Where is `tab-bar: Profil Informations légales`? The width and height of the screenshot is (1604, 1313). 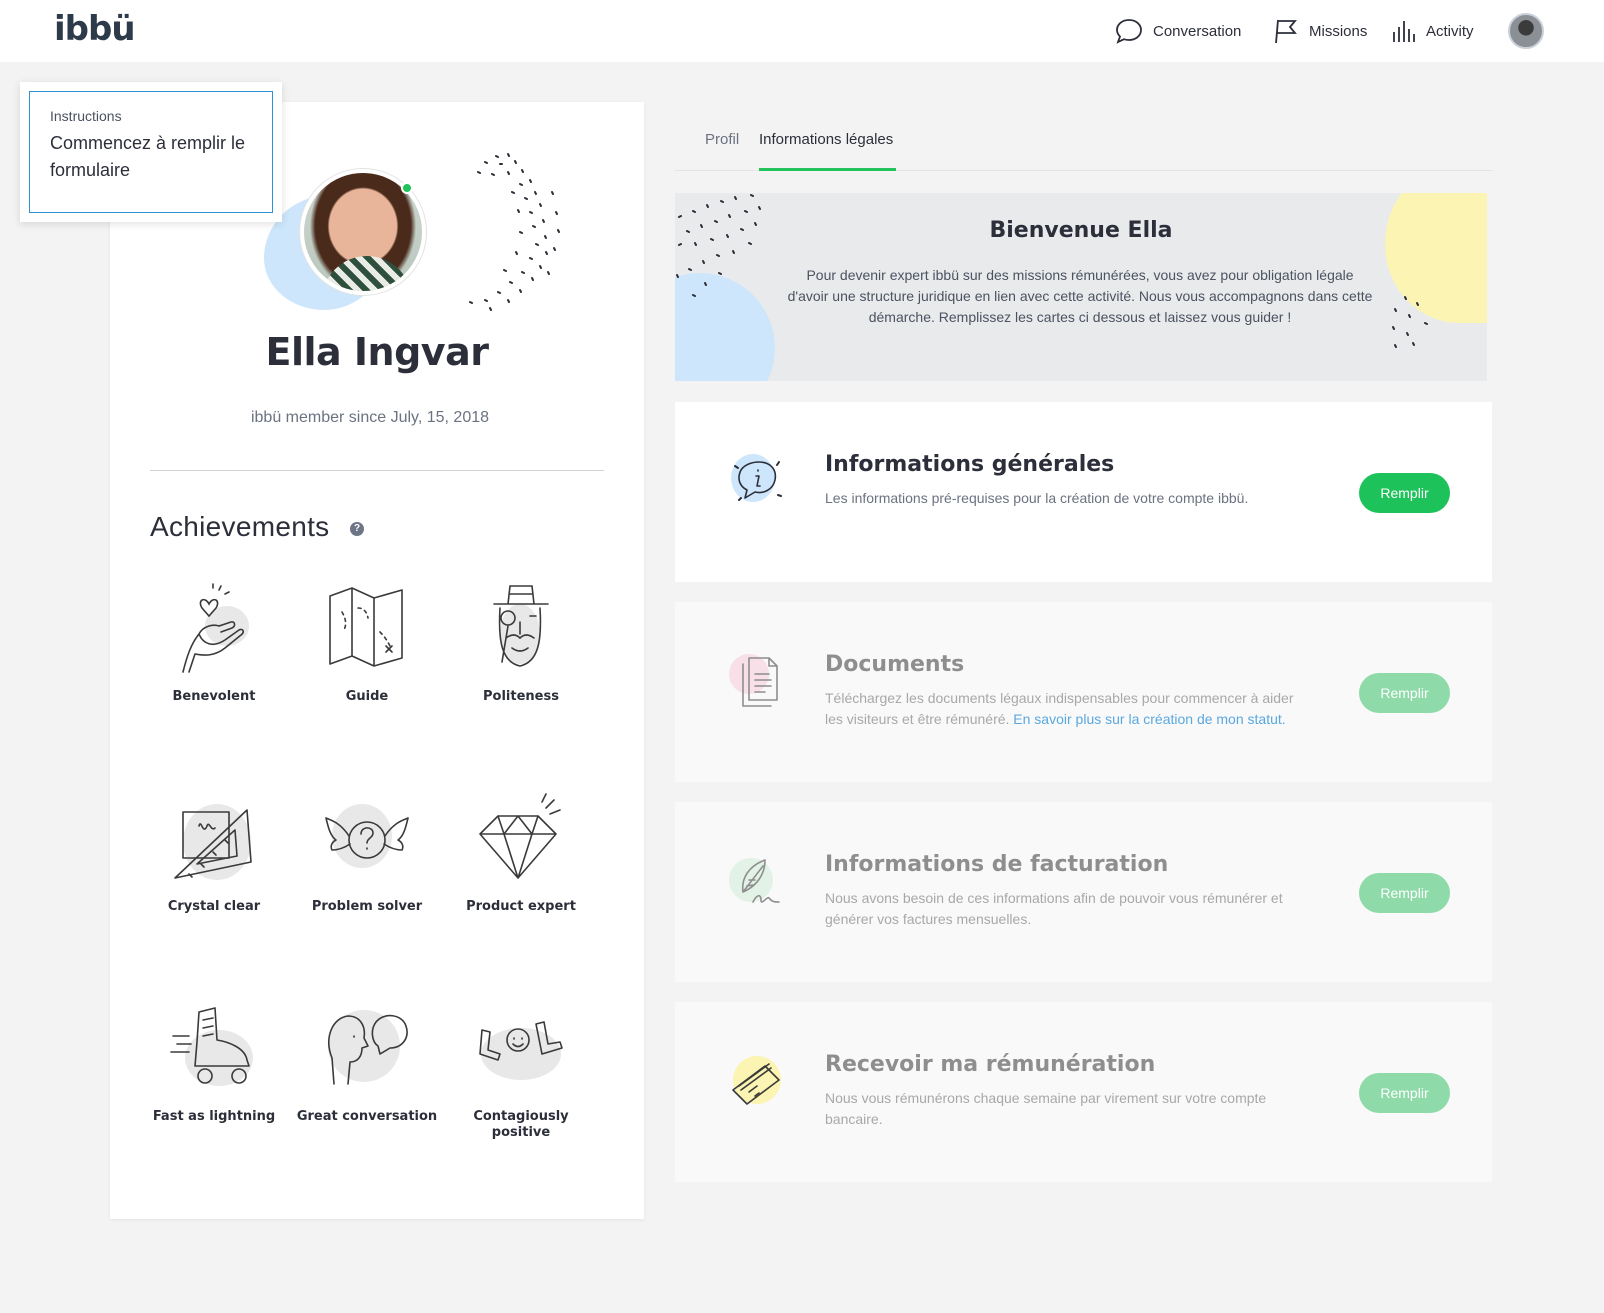
tab-bar: Profil Informations légales is located at coordinates (1083, 149).